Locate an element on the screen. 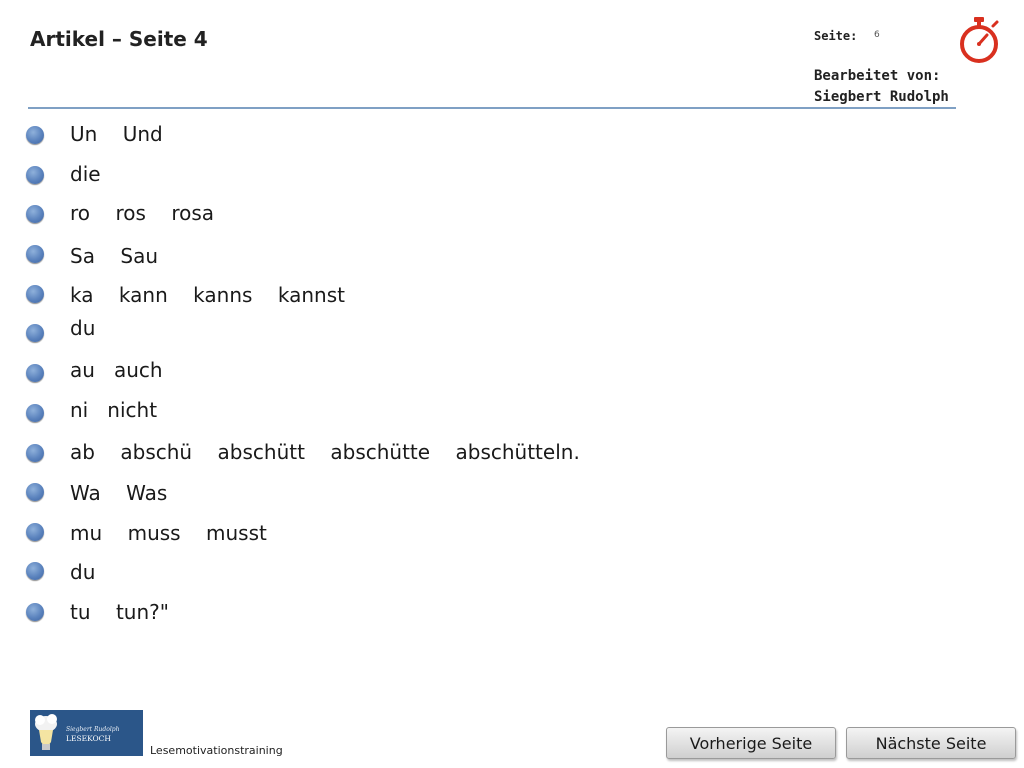  word-line: Sa Sau is located at coordinates (114, 256).